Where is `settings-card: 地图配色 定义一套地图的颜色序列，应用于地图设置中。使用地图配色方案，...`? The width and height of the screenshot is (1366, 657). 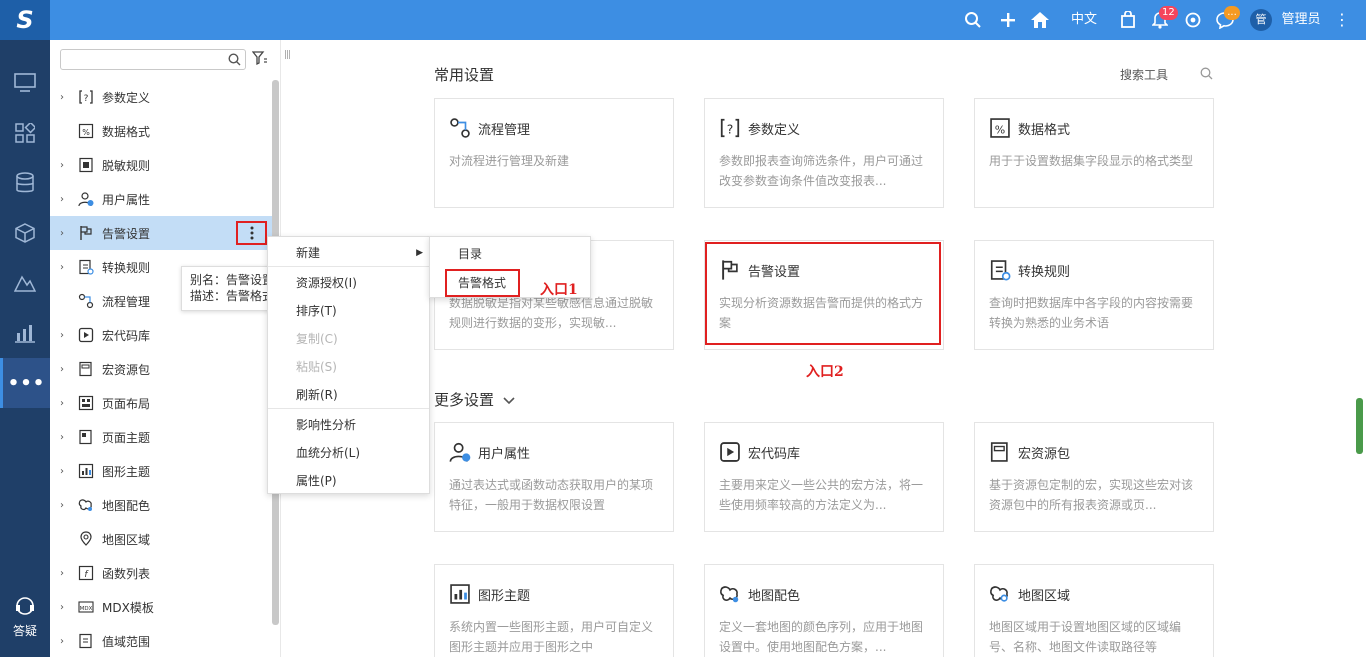 settings-card: 地图配色 定义一套地图的颜色序列，应用于地图设置中。使用地图配色方案，... is located at coordinates (824, 610).